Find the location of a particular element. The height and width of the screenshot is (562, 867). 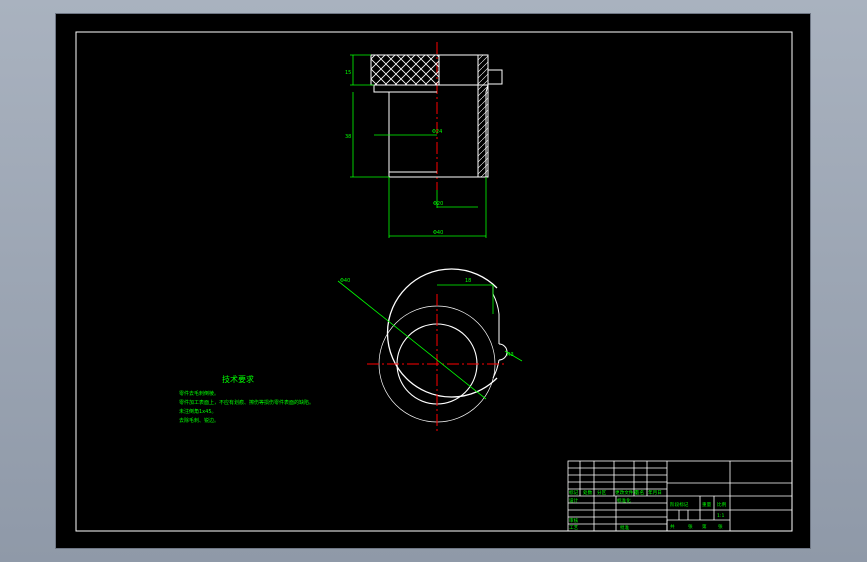

tb-label-sheet-2: 张 is located at coordinates (720, 526).